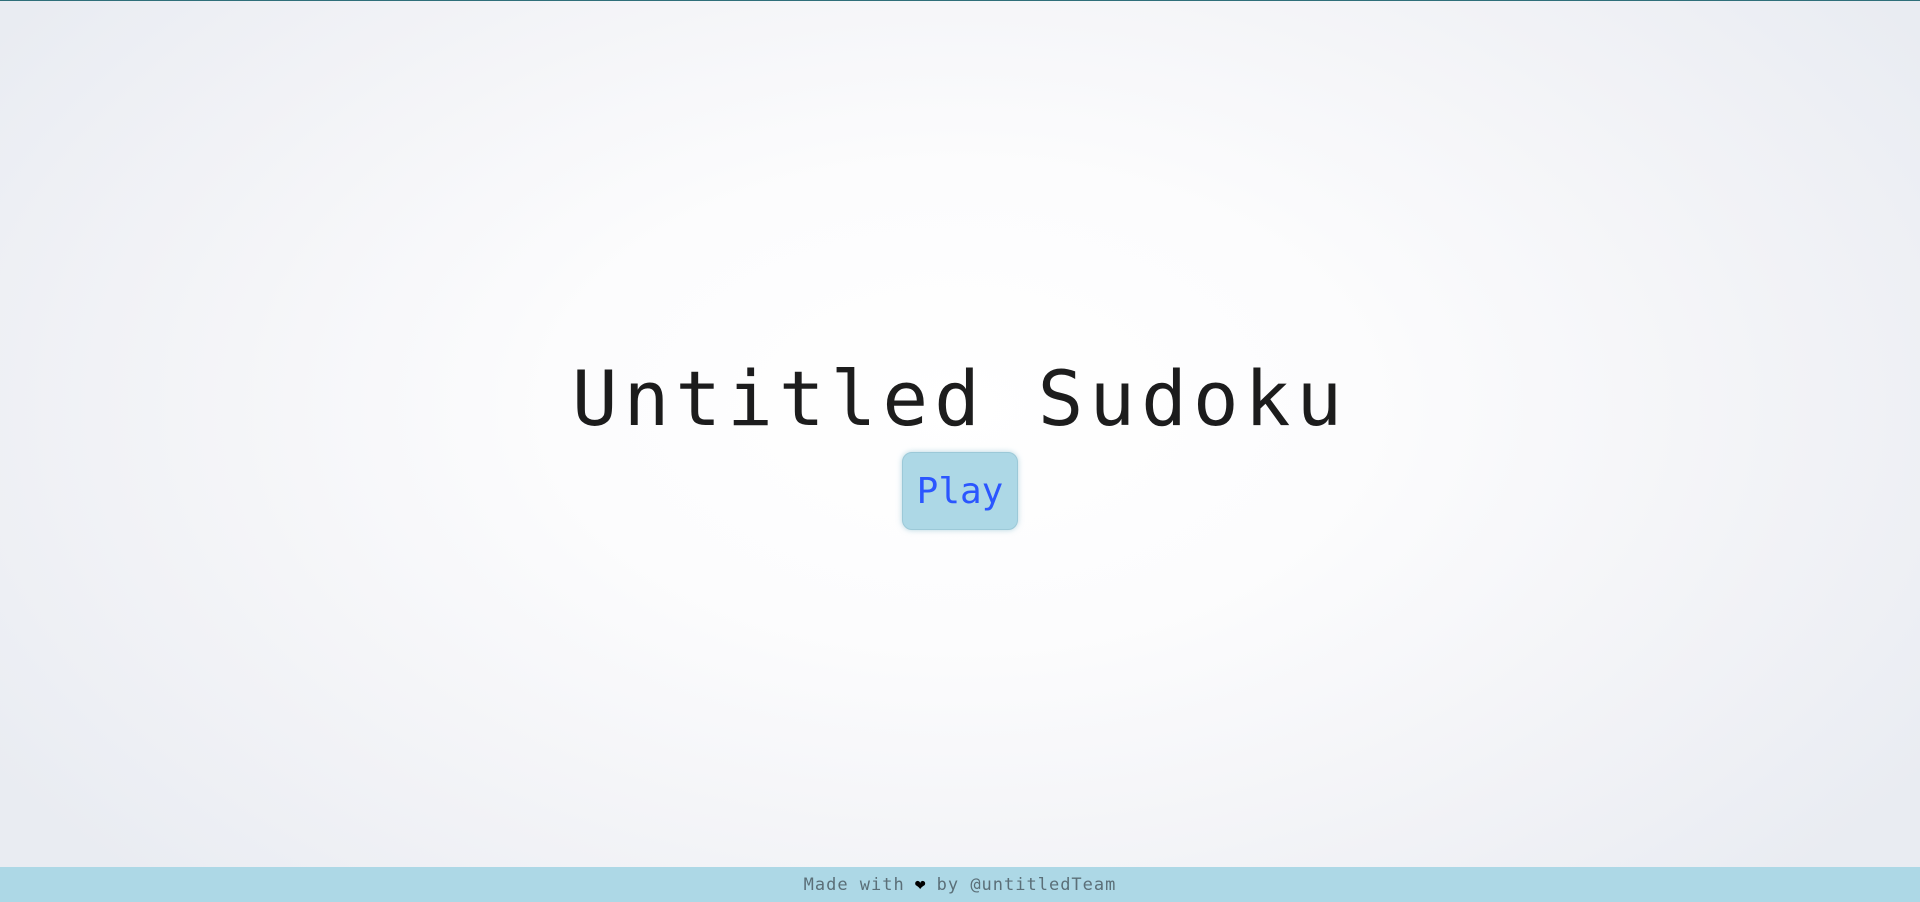  I want to click on play-button: Play, so click(960, 491).